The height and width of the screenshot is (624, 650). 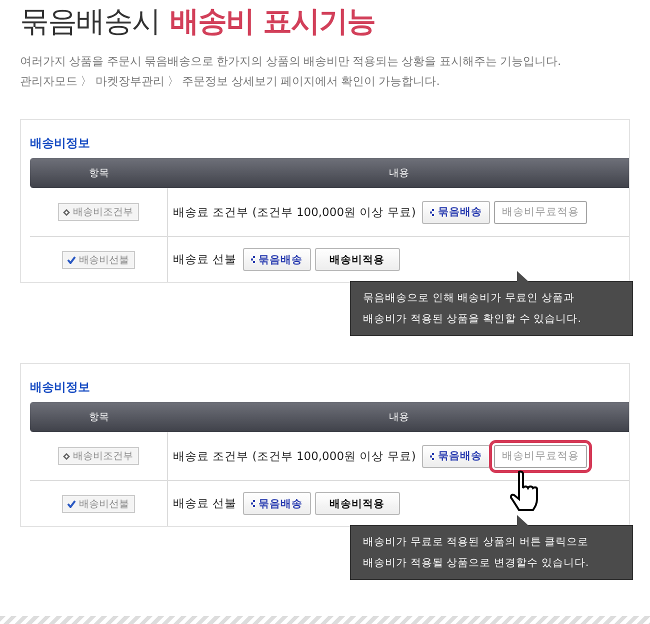 I want to click on tooltip-text: 배송비가 적용된 상품을 확인할 수 있습니다., so click(x=472, y=319).